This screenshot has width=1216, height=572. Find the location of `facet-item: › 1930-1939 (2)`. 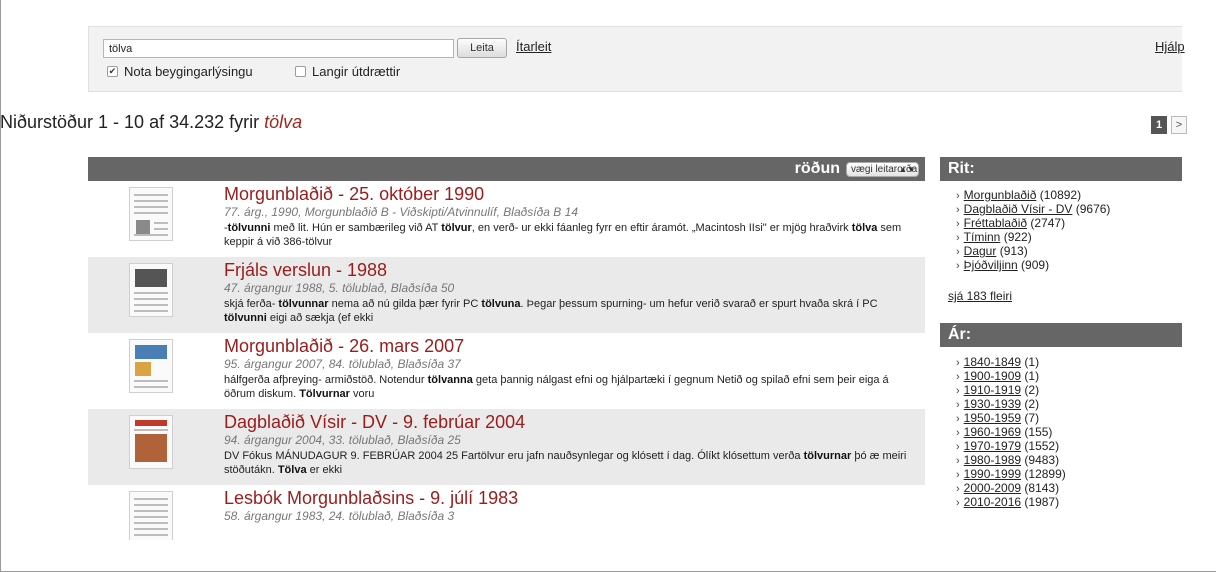

facet-item: › 1930-1939 (2) is located at coordinates (1069, 405).